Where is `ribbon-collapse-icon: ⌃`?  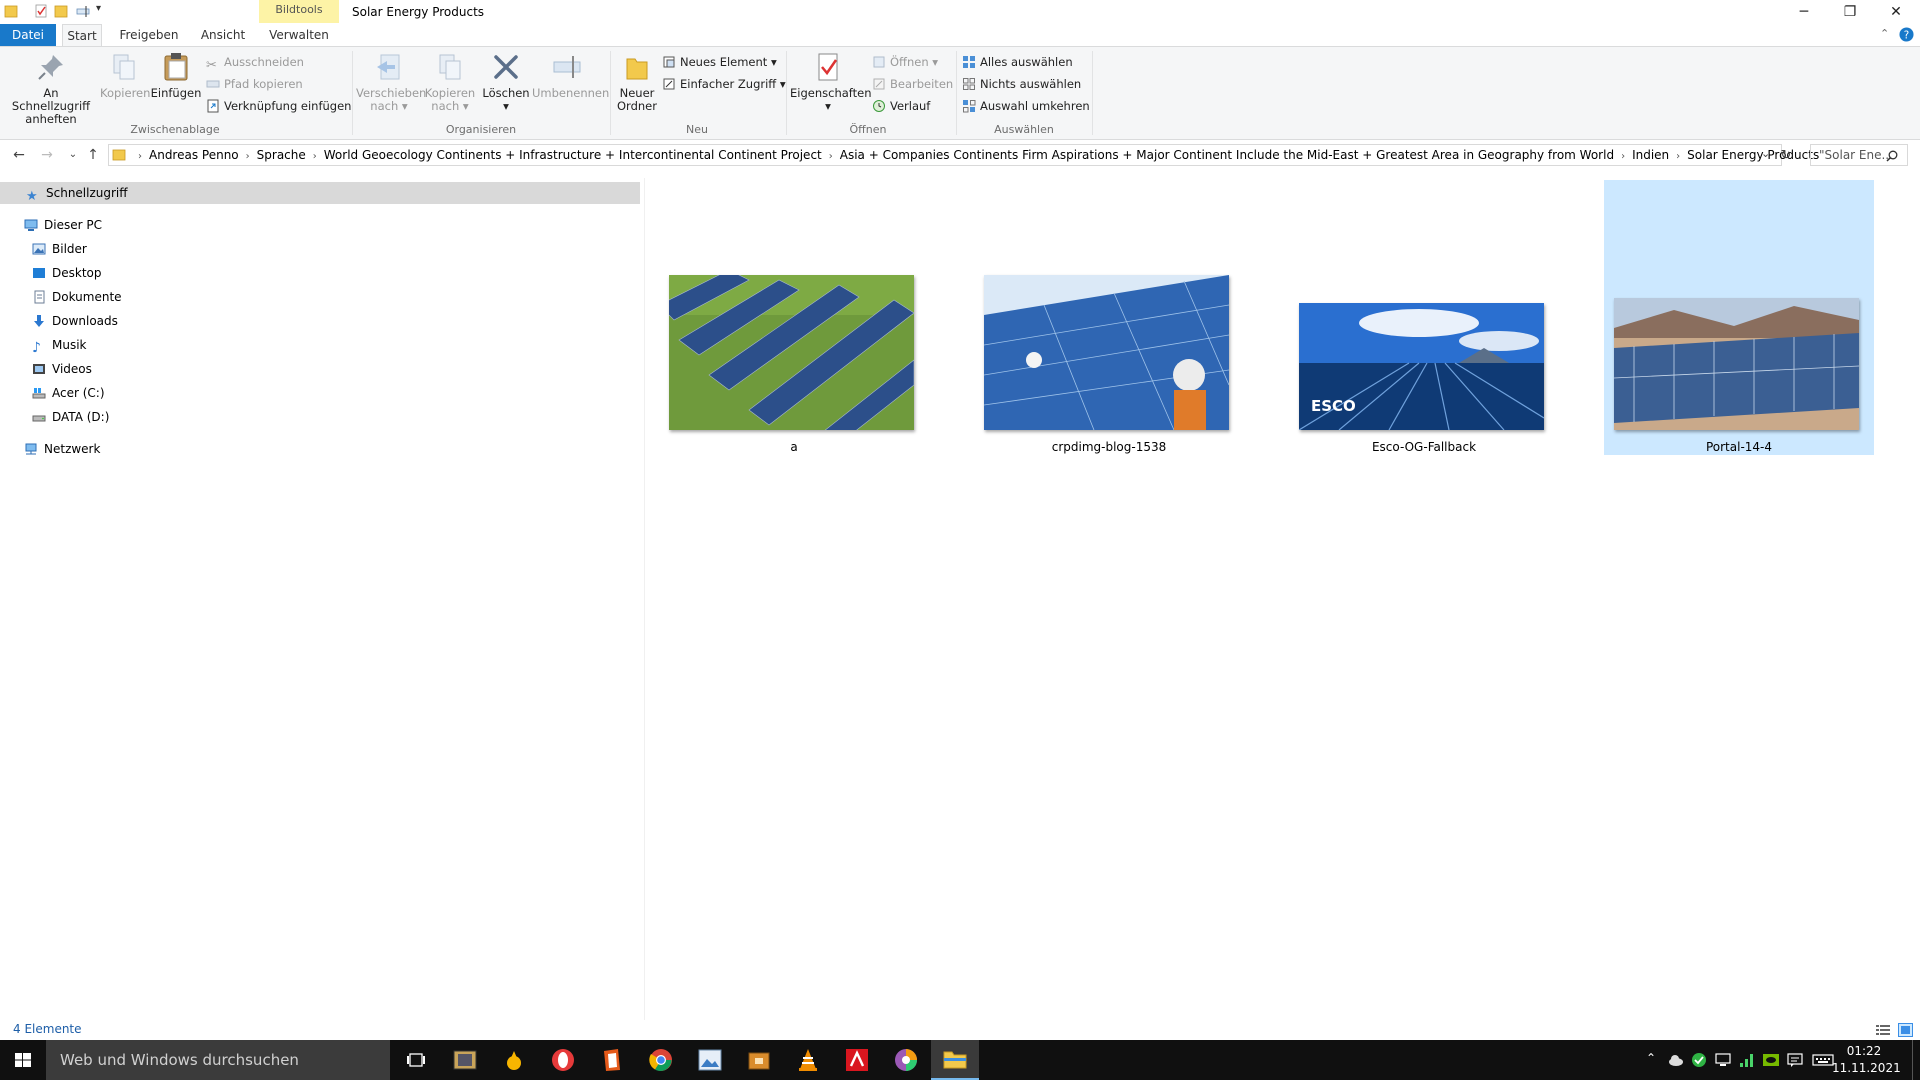 ribbon-collapse-icon: ⌃ is located at coordinates (1884, 33).